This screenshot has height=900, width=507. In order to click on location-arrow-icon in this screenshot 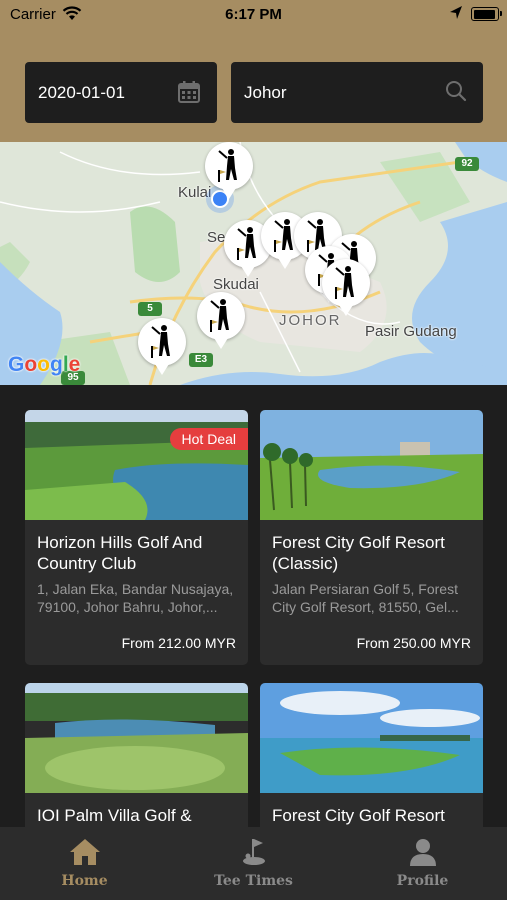, I will do `click(456, 15)`.